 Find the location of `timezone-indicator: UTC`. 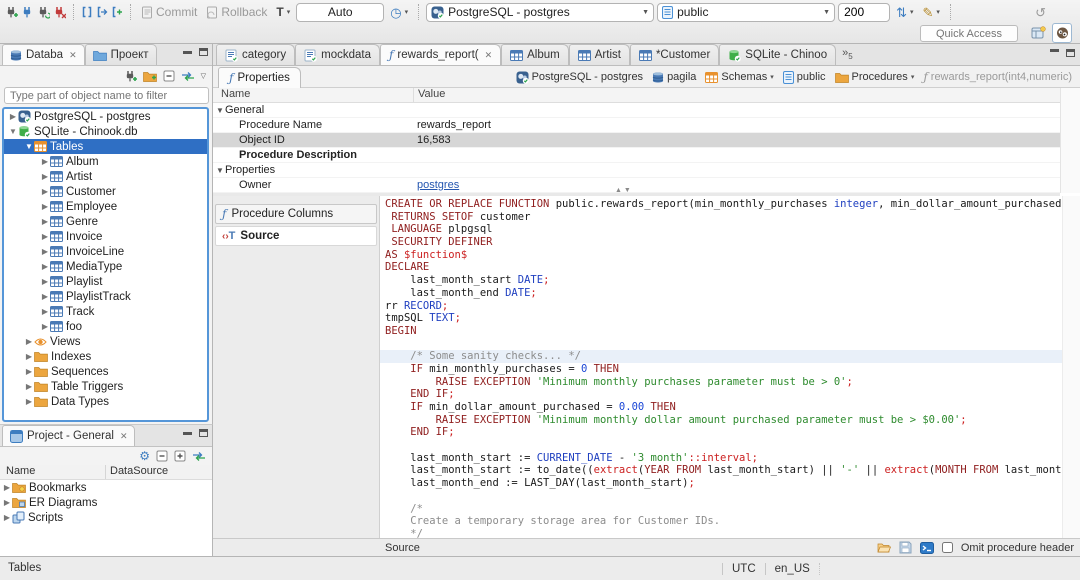

timezone-indicator: UTC is located at coordinates (743, 568).